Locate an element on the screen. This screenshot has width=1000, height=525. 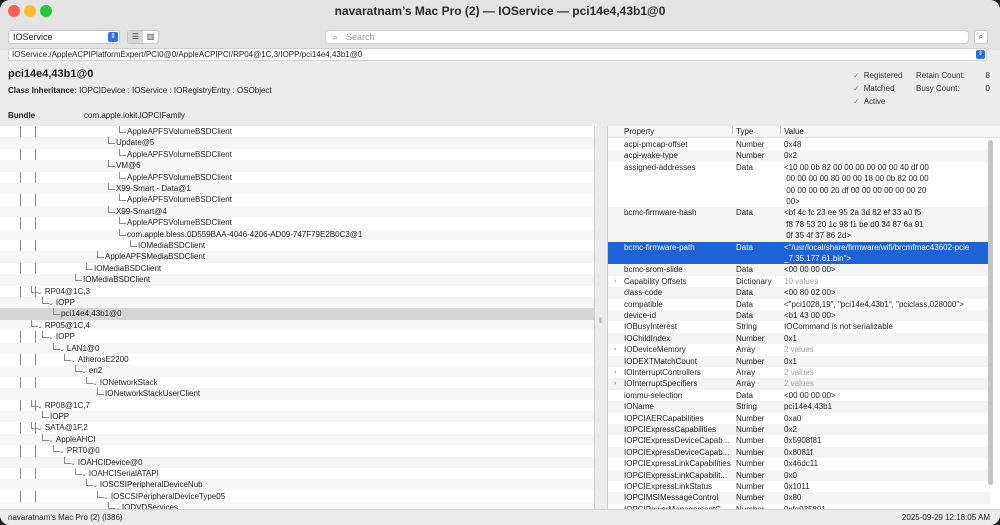
tree-row: pci14e4,43b1@0 is located at coordinates (297, 314).